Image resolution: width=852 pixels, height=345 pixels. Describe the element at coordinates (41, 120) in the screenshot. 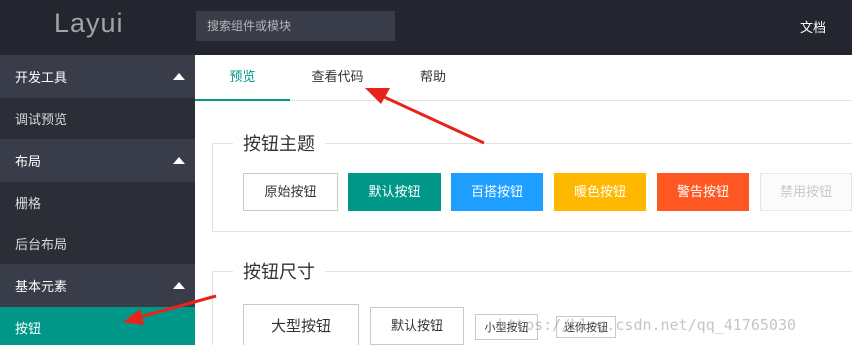

I see `sidebar-item-label: 调试预览` at that location.